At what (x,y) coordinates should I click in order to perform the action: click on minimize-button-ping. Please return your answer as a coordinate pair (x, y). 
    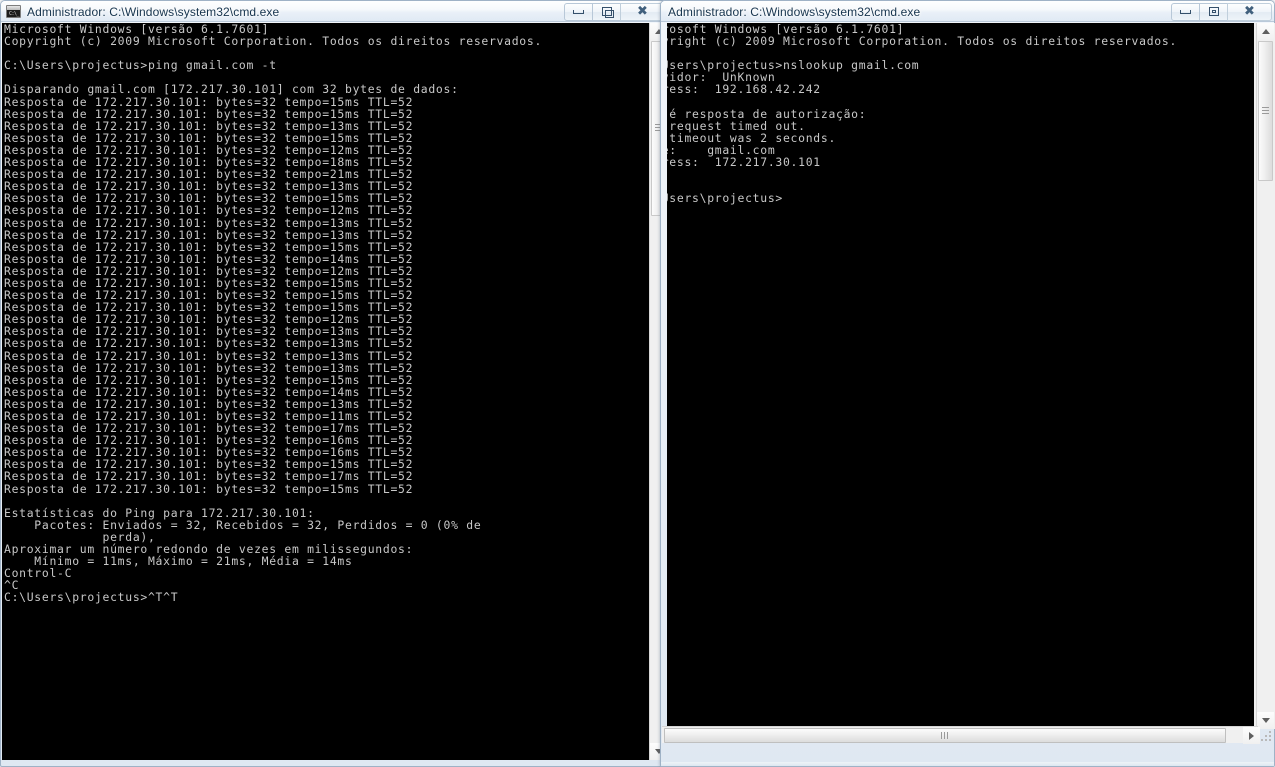
    Looking at the image, I should click on (578, 11).